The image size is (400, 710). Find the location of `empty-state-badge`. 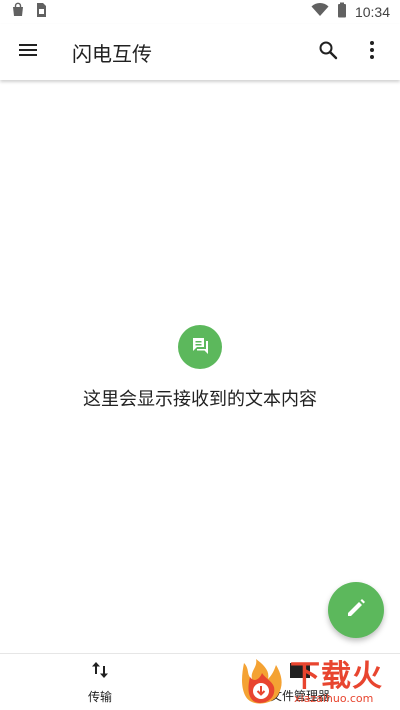

empty-state-badge is located at coordinates (200, 347).